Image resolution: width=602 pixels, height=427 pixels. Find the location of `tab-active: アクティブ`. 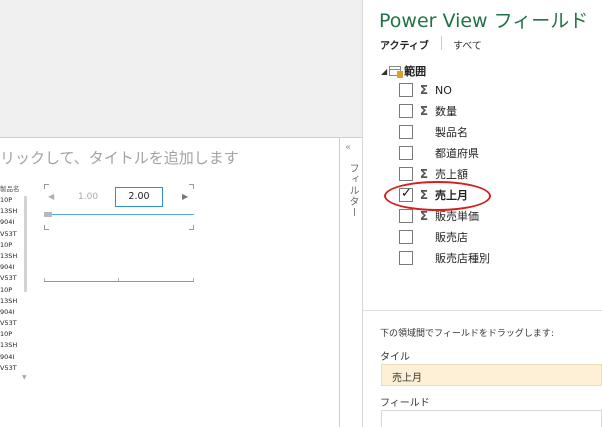

tab-active: アクティブ is located at coordinates (404, 44).